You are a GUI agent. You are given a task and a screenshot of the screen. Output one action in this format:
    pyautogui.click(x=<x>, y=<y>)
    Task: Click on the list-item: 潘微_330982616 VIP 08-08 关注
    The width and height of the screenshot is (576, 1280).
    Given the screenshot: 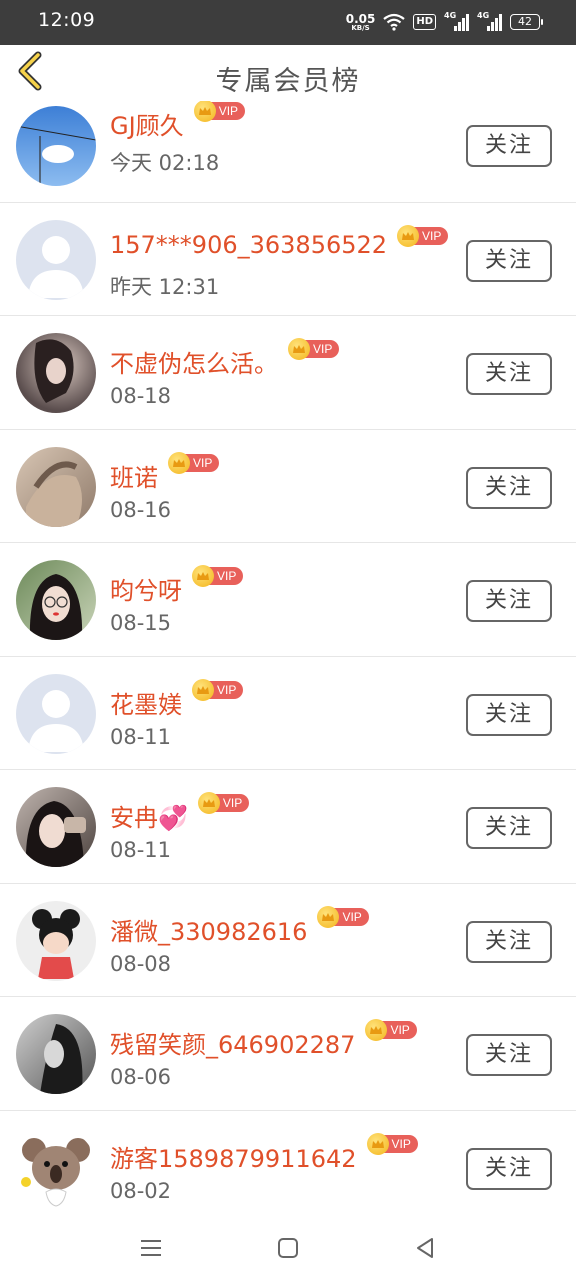 What is the action you would take?
    pyautogui.click(x=288, y=940)
    